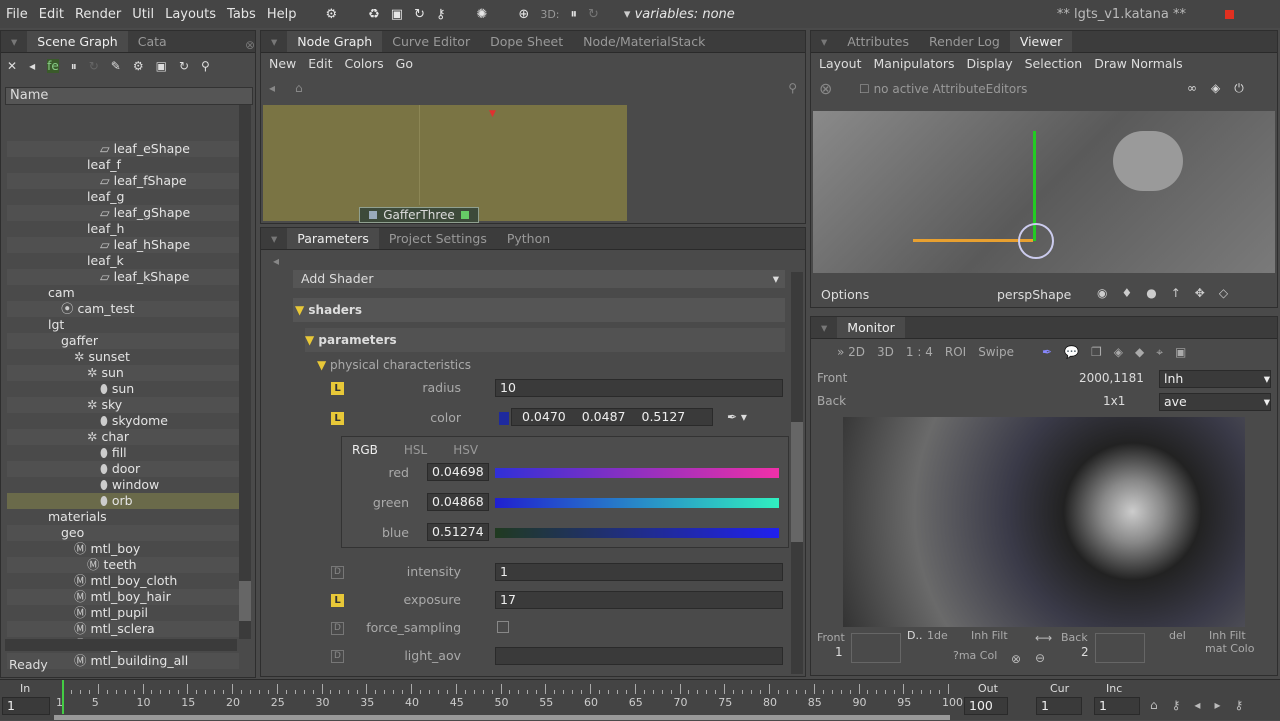 This screenshot has height=721, width=1280. I want to click on render-image, so click(1044, 522).